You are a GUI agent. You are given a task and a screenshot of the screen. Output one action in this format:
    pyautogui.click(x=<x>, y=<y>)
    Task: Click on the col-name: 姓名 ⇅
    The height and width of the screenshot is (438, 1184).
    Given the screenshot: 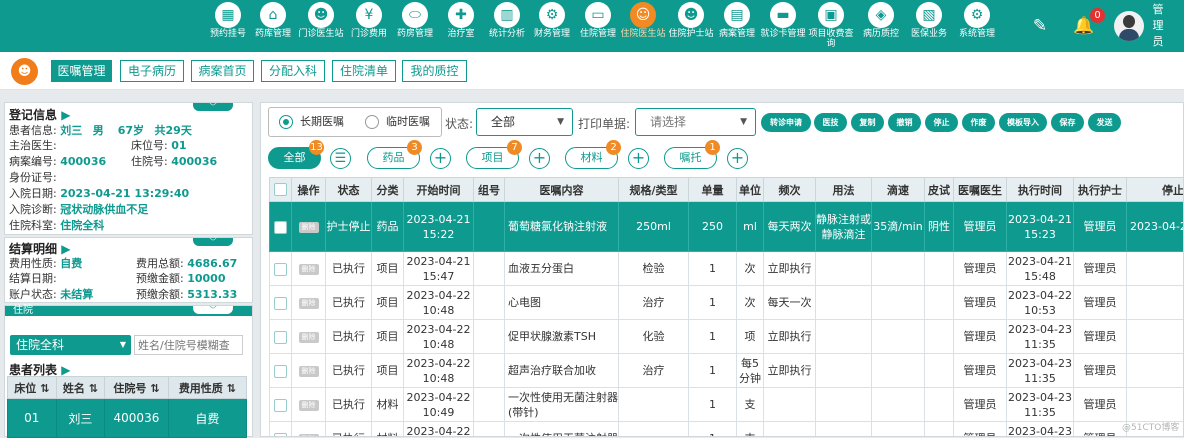 What is the action you would take?
    pyautogui.click(x=80, y=388)
    